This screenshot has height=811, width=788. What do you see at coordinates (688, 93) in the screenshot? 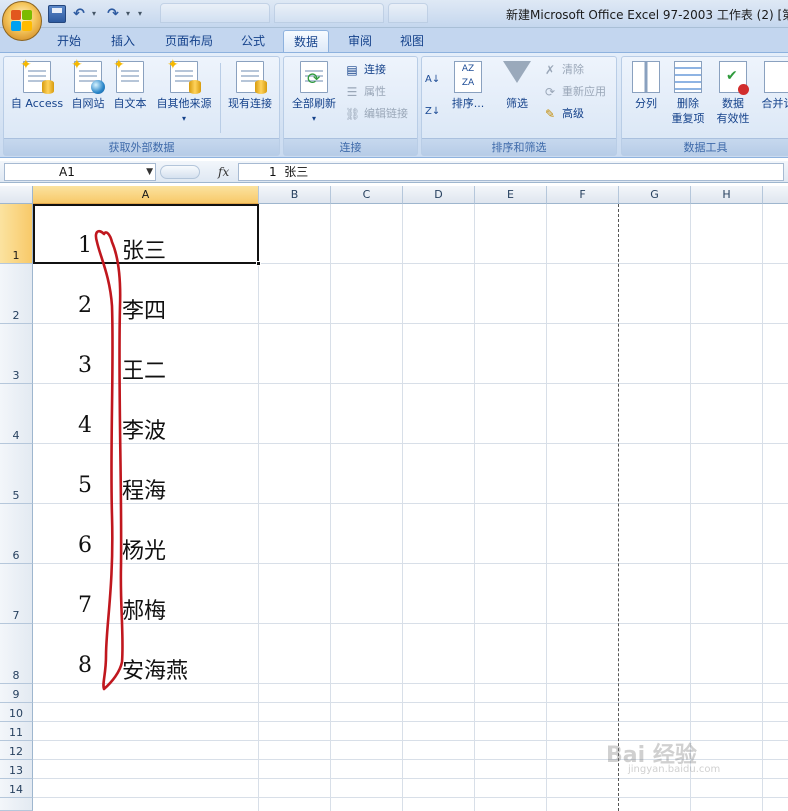
I see `remove-duplicates-button: 删除 重复项` at bounding box center [688, 93].